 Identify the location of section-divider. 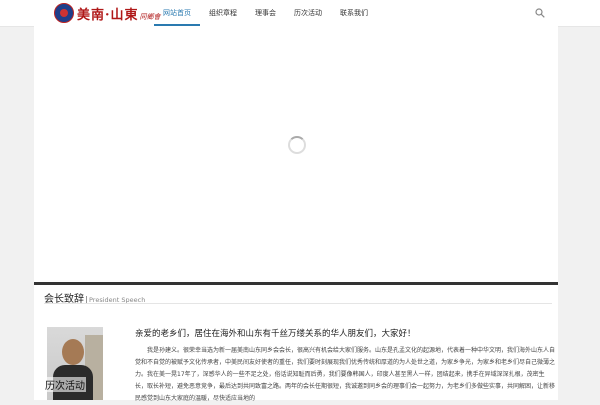
(298, 303).